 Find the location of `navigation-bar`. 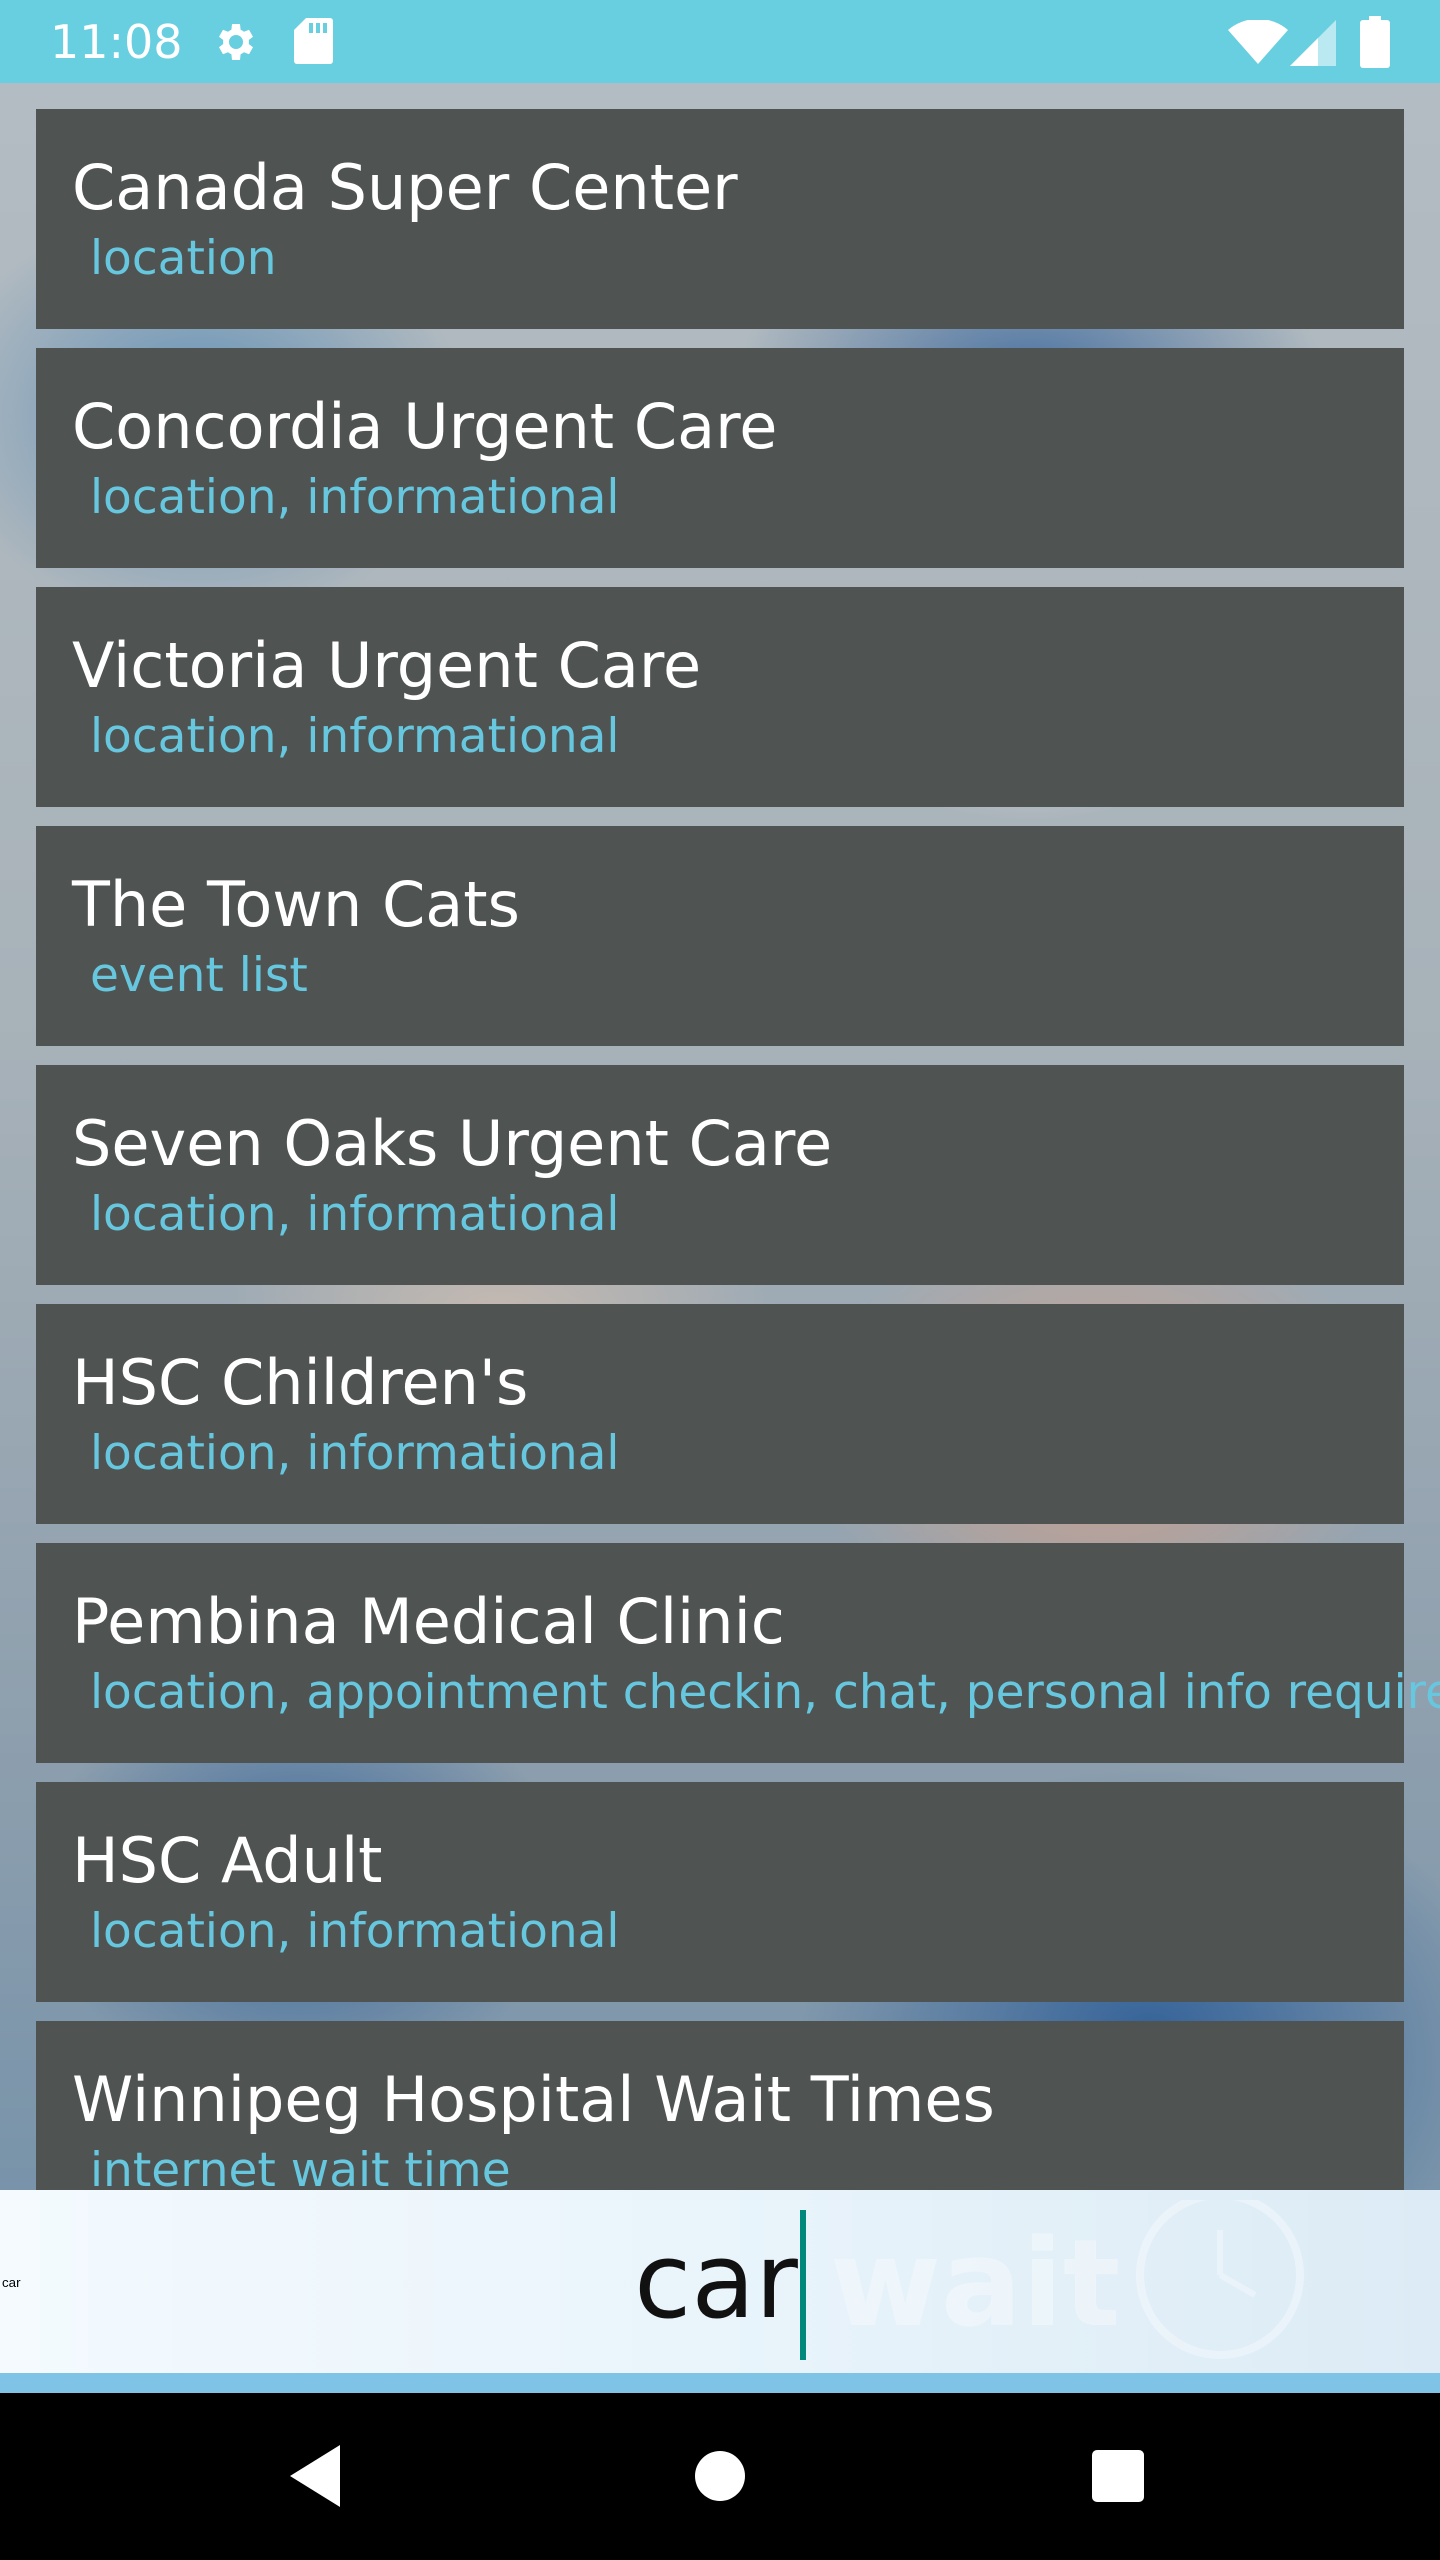

navigation-bar is located at coordinates (720, 2476).